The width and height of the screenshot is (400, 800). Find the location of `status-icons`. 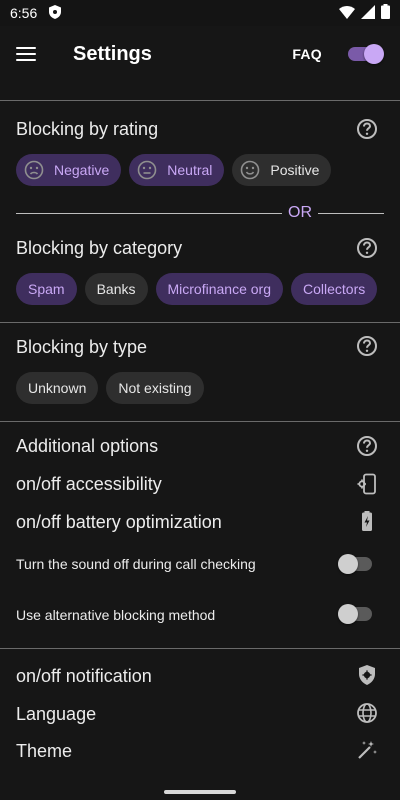

status-icons is located at coordinates (364, 13).